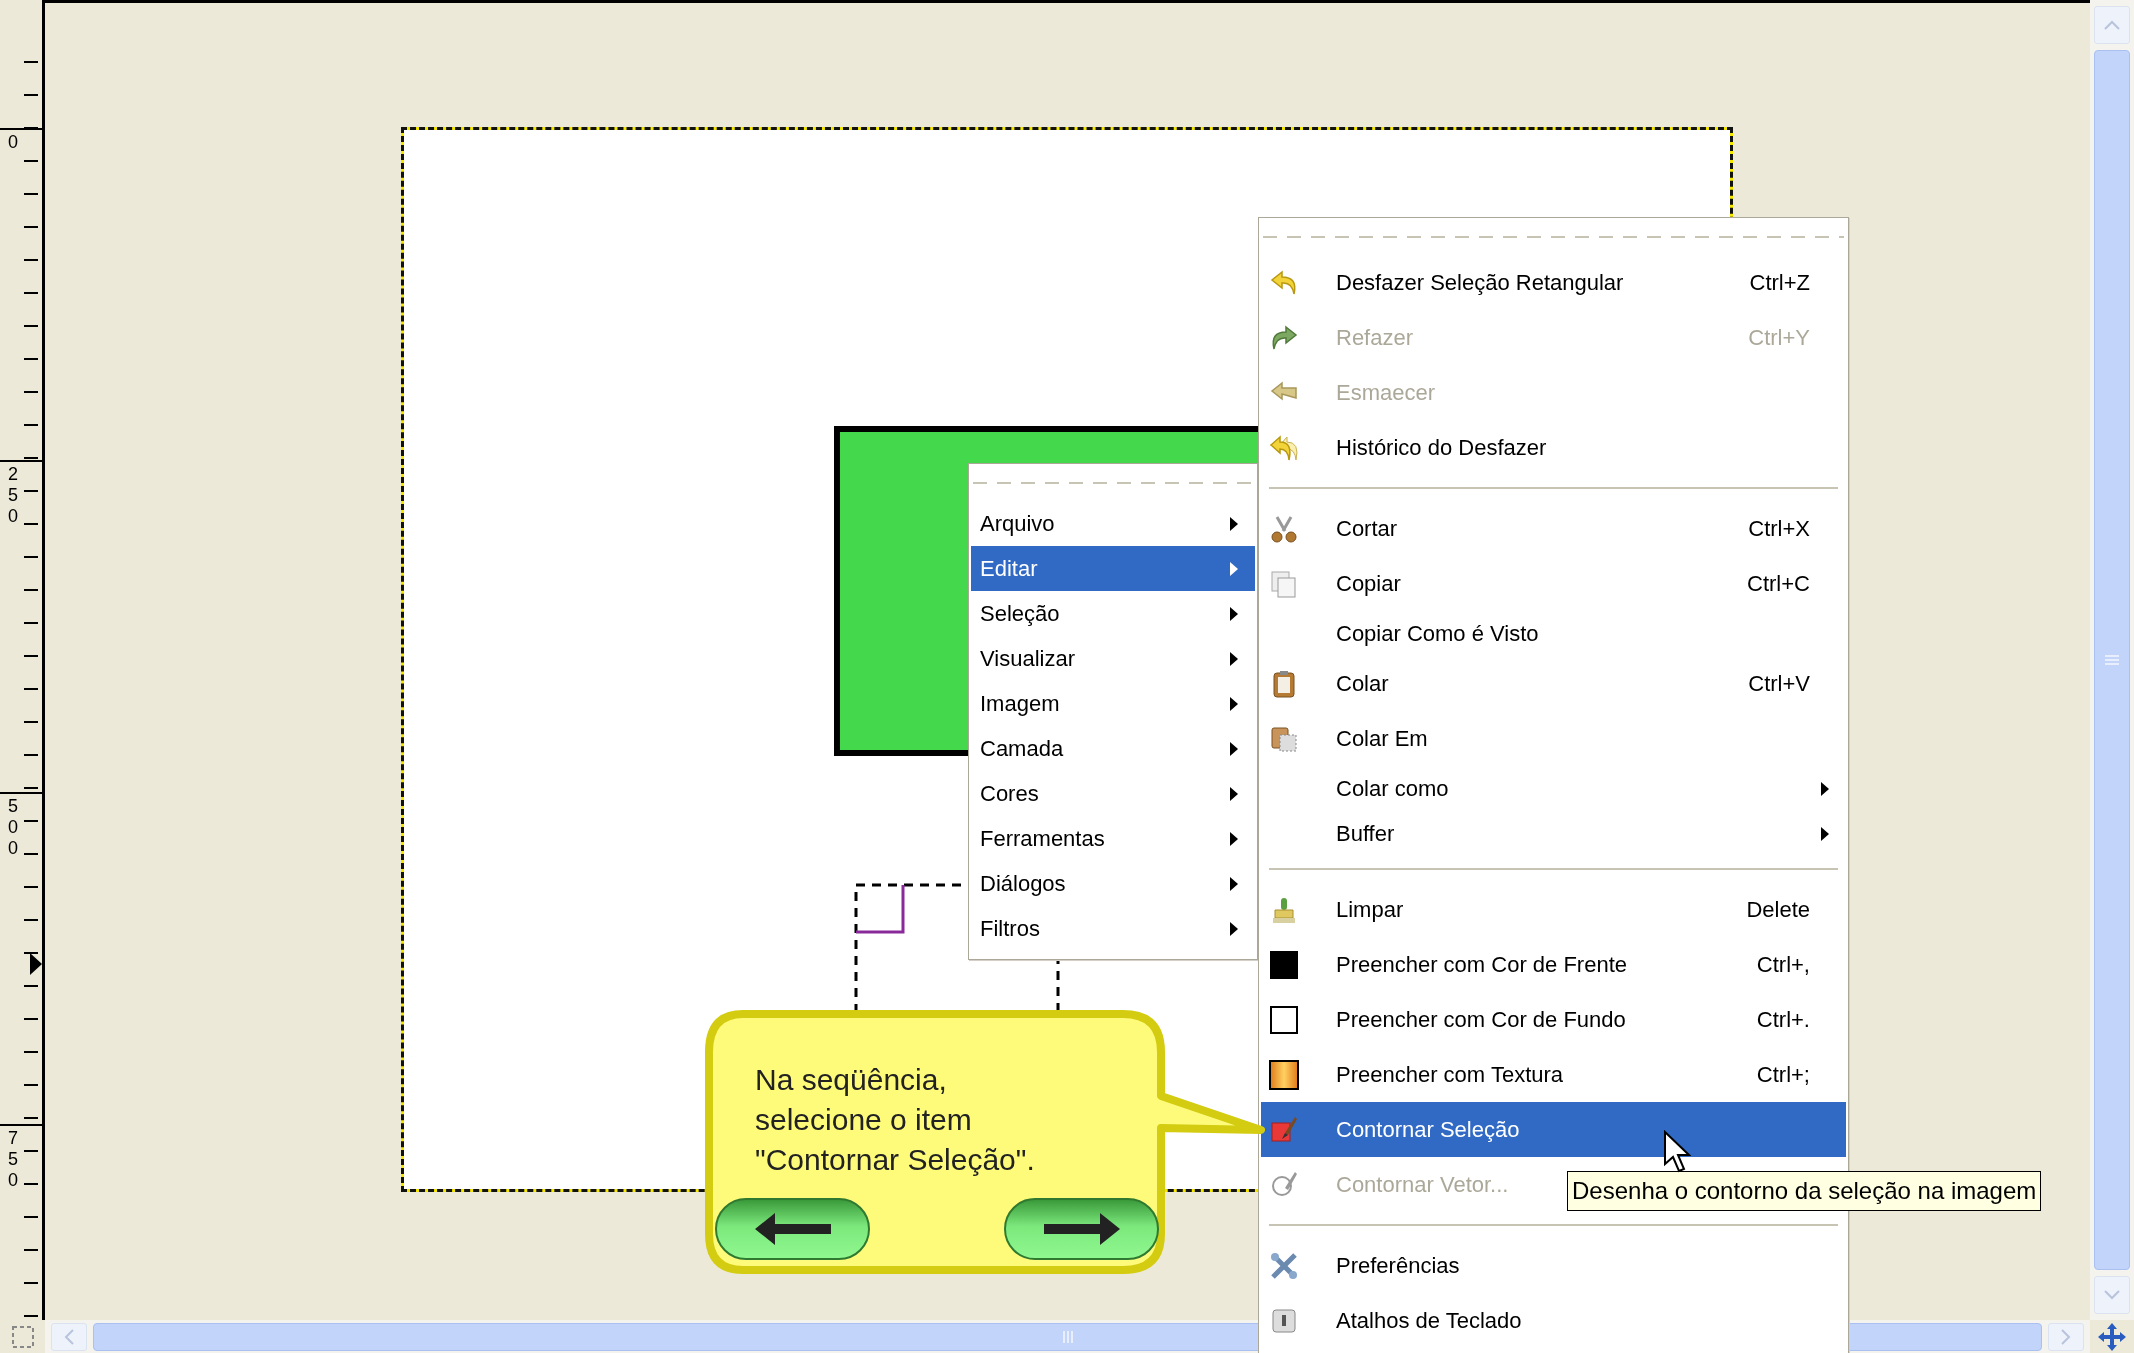 The width and height of the screenshot is (2134, 1353). What do you see at coordinates (1113, 838) in the screenshot?
I see `menu-item: Ferramentas` at bounding box center [1113, 838].